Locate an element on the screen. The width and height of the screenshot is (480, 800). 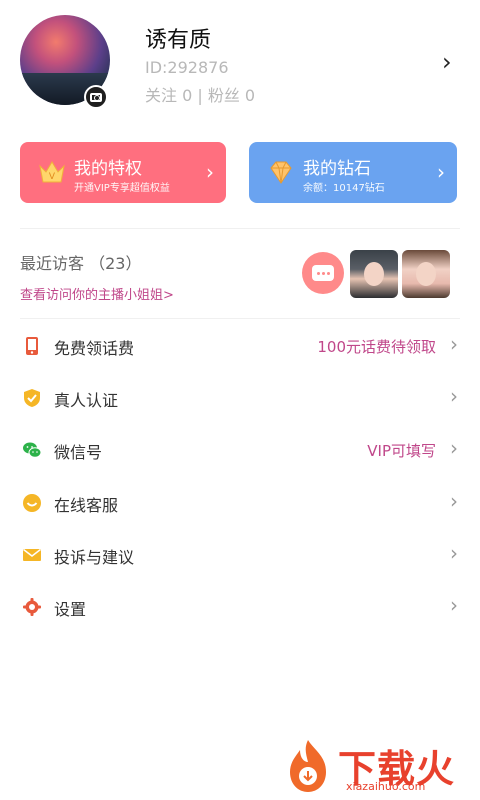
envelope-icon is located at coordinates (32, 554).